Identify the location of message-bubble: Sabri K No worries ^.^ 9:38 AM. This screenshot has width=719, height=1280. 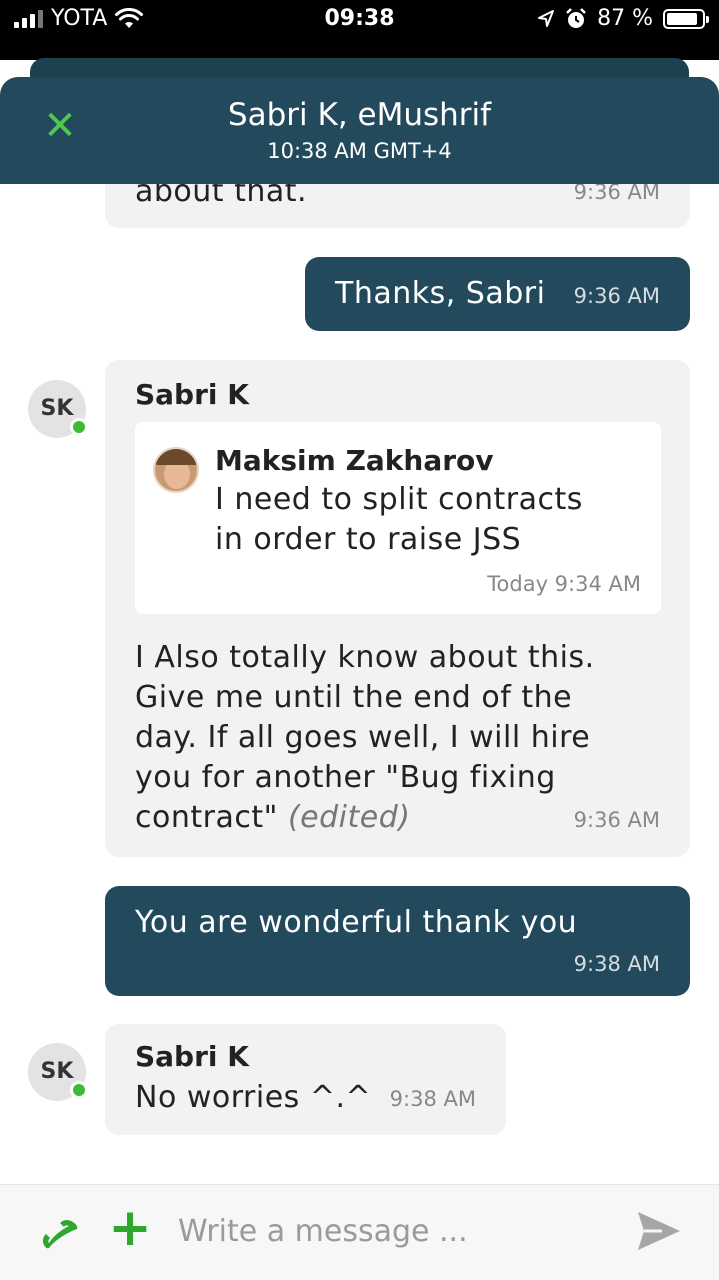
(305, 1079).